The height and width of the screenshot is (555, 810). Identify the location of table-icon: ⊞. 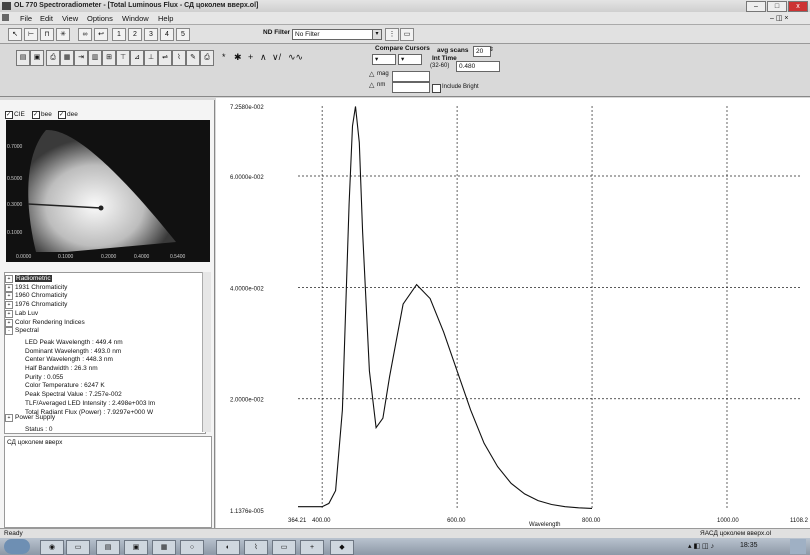
(109, 58).